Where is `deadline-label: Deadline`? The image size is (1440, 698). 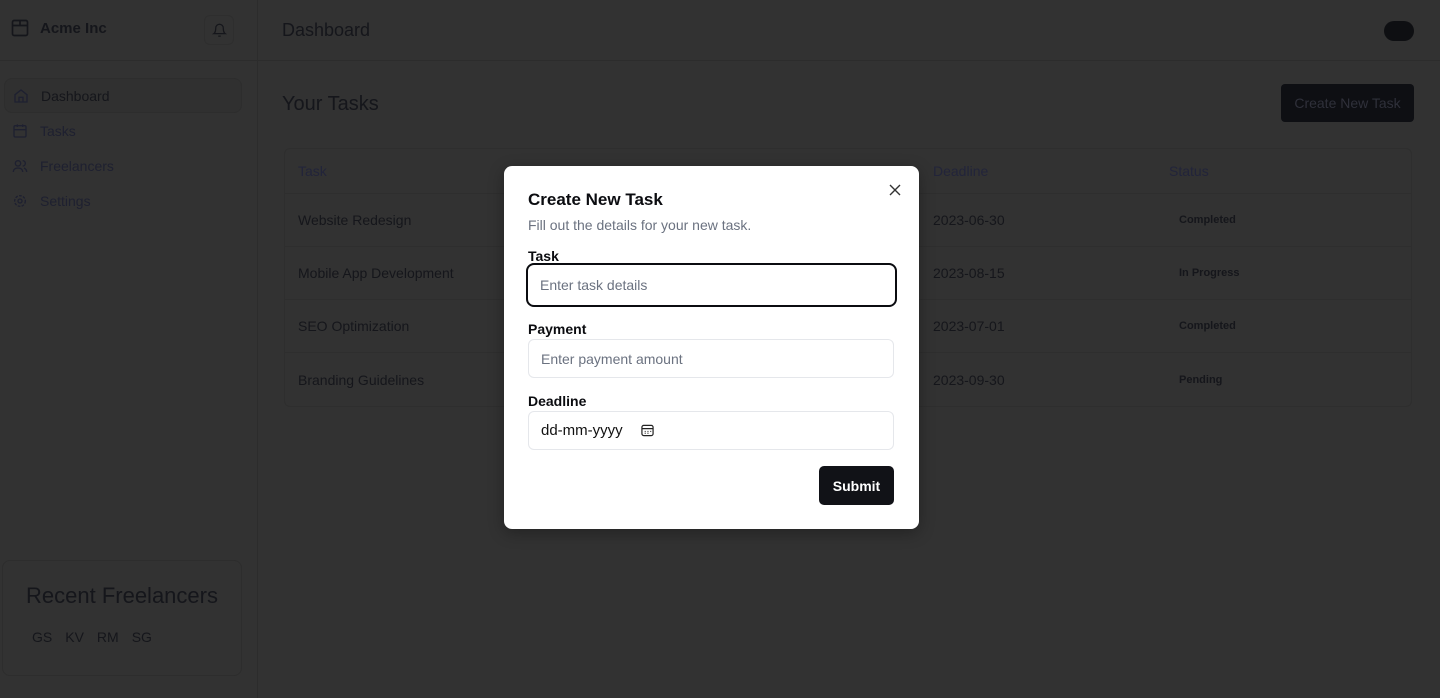
deadline-label: Deadline is located at coordinates (557, 401).